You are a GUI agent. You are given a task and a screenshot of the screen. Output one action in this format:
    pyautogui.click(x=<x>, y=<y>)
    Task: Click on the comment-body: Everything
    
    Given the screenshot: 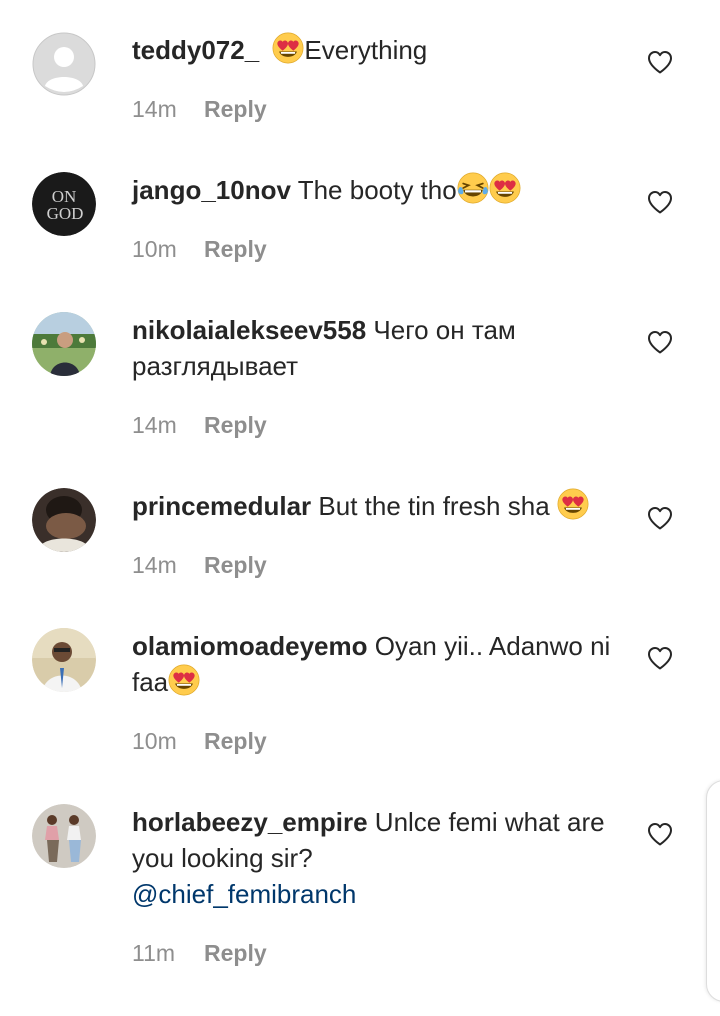 What is the action you would take?
    pyautogui.click(x=366, y=50)
    